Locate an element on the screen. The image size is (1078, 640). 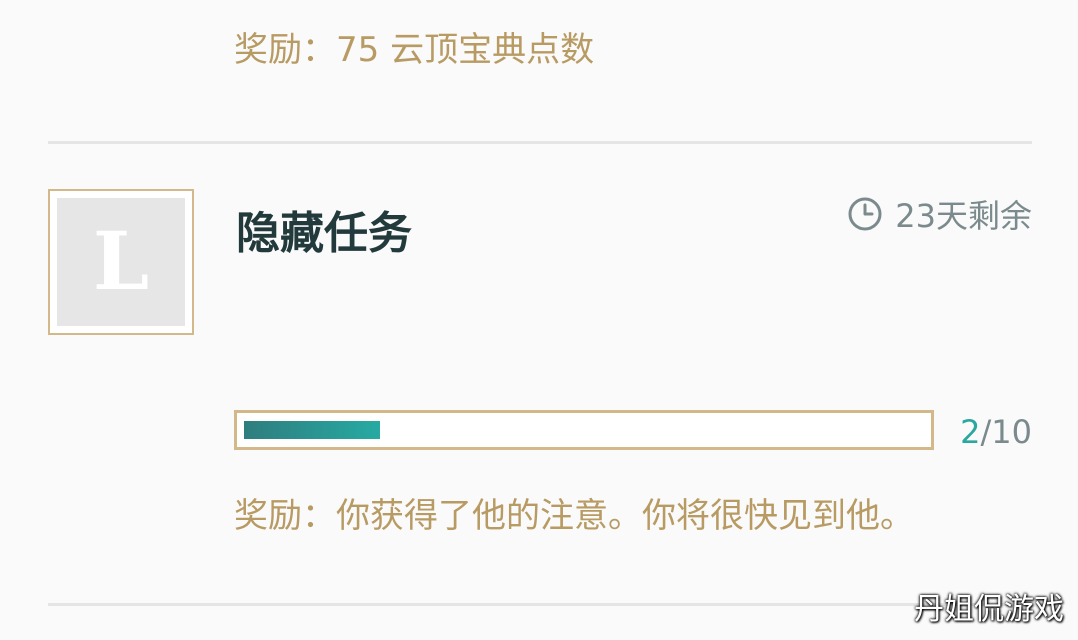
mission-title: 隐藏任务 is located at coordinates (324, 233).